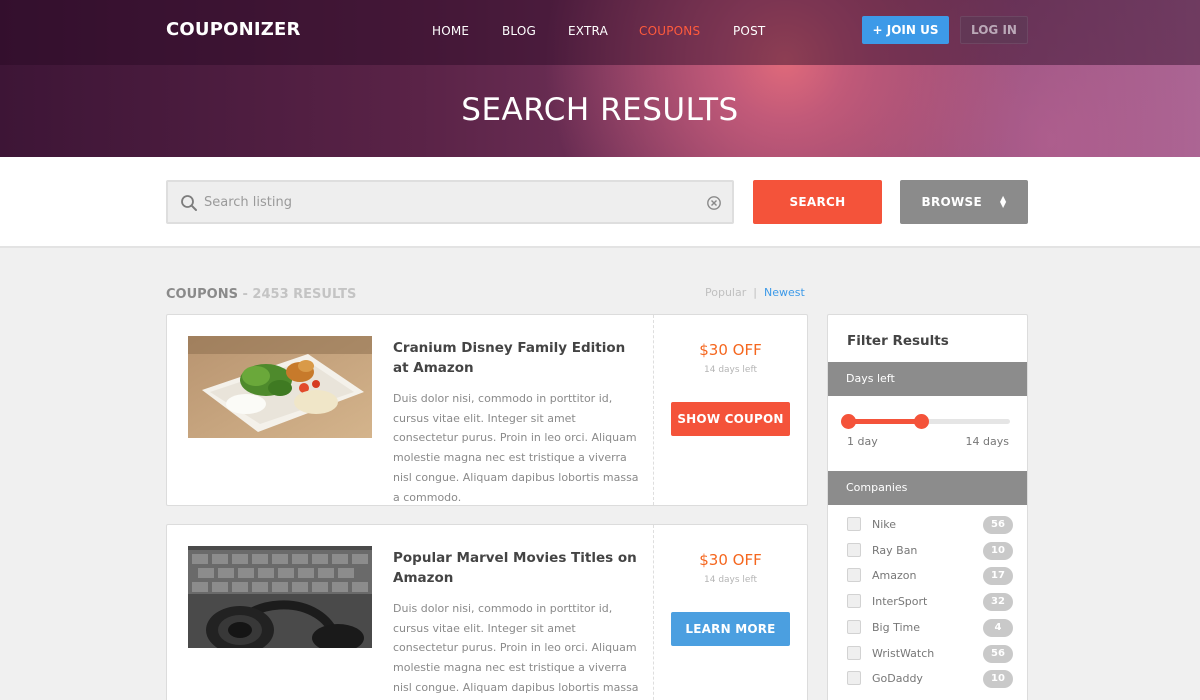 The image size is (1200, 700). I want to click on company-count-badge: 4, so click(998, 627).